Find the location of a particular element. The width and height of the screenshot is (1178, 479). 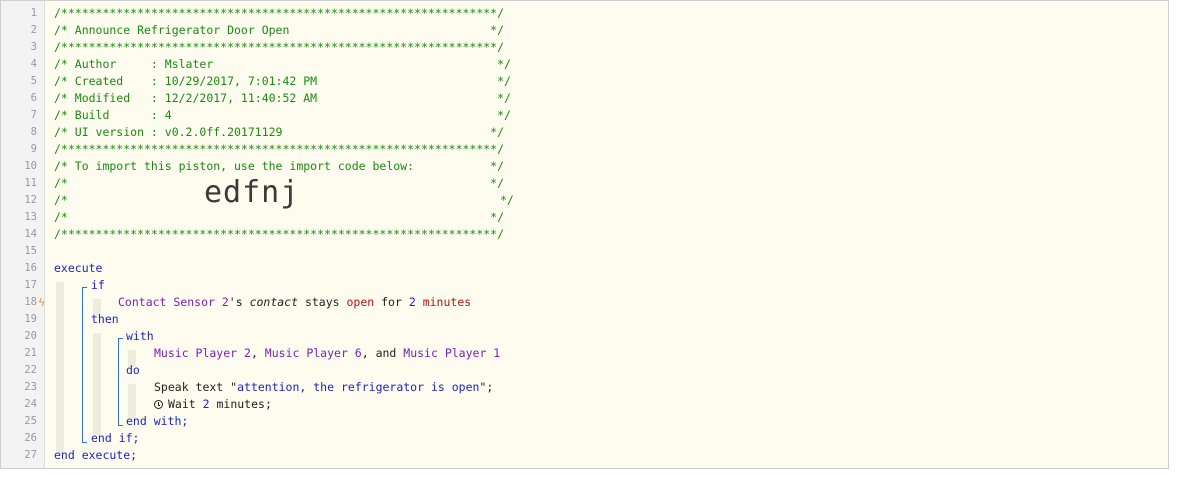

comment-text: /* */ is located at coordinates (279, 217).